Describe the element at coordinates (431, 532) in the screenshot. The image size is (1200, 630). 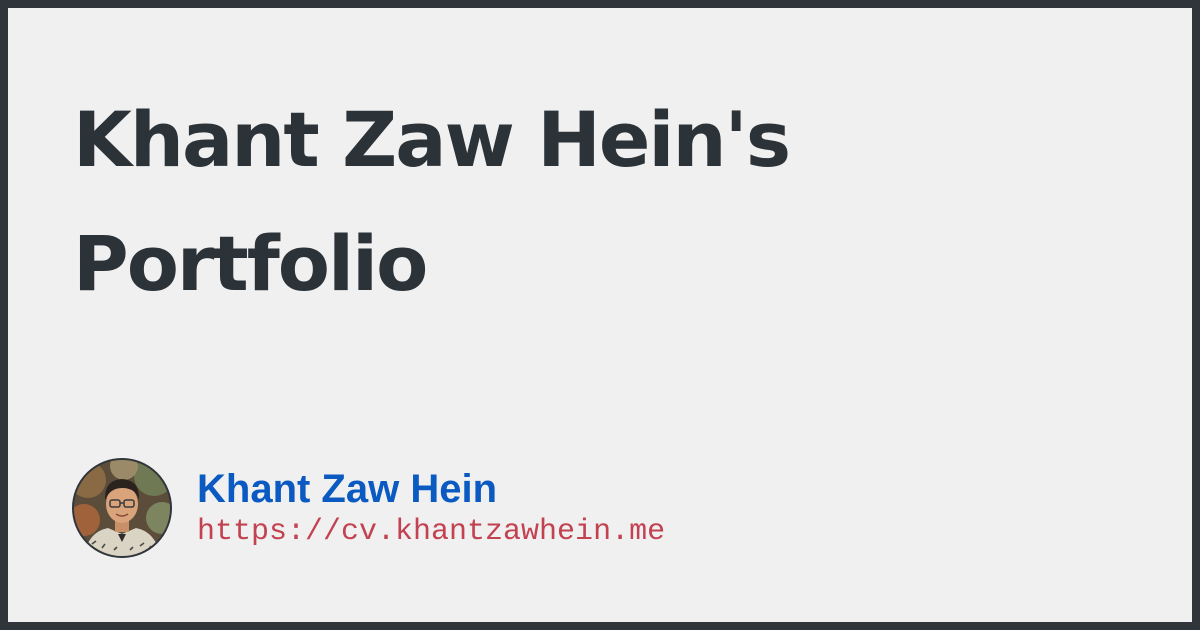
I see `author-url: https://cv.khantzawhein.me` at that location.